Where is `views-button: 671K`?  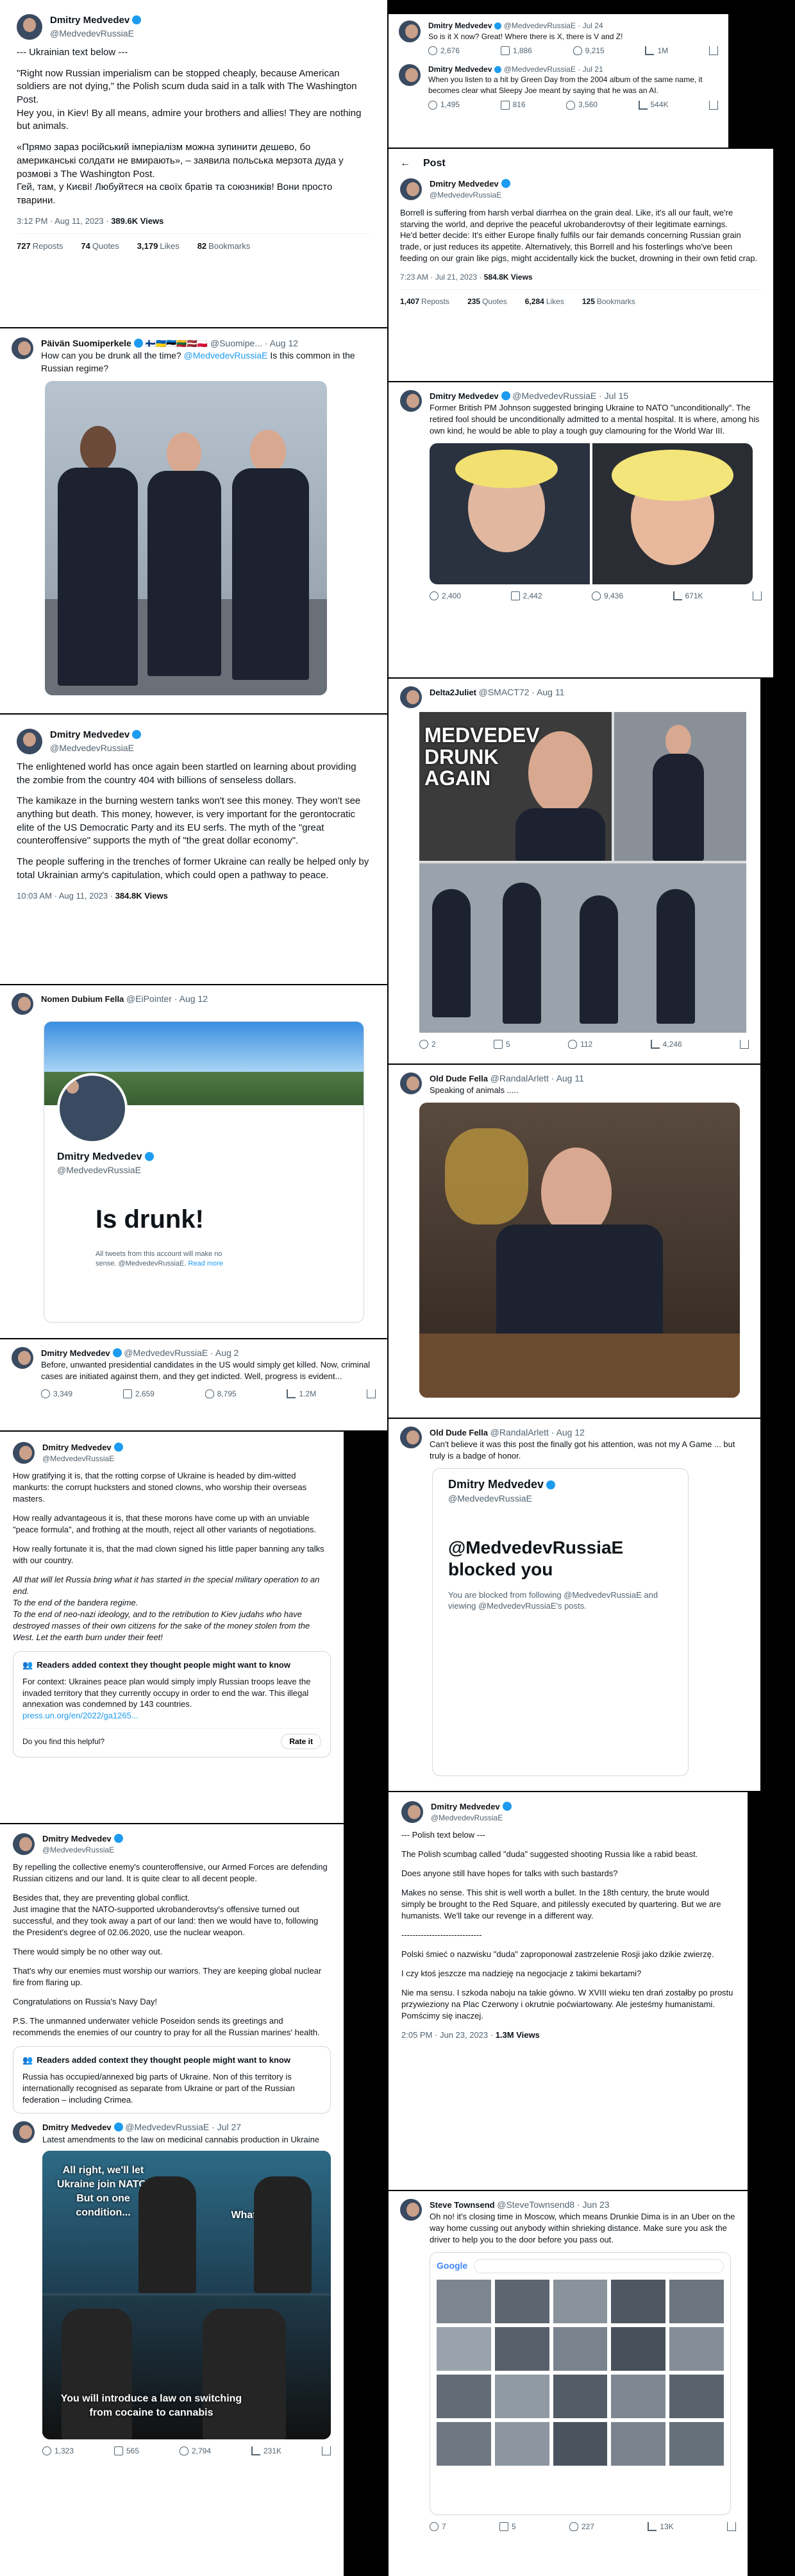 views-button: 671K is located at coordinates (688, 596).